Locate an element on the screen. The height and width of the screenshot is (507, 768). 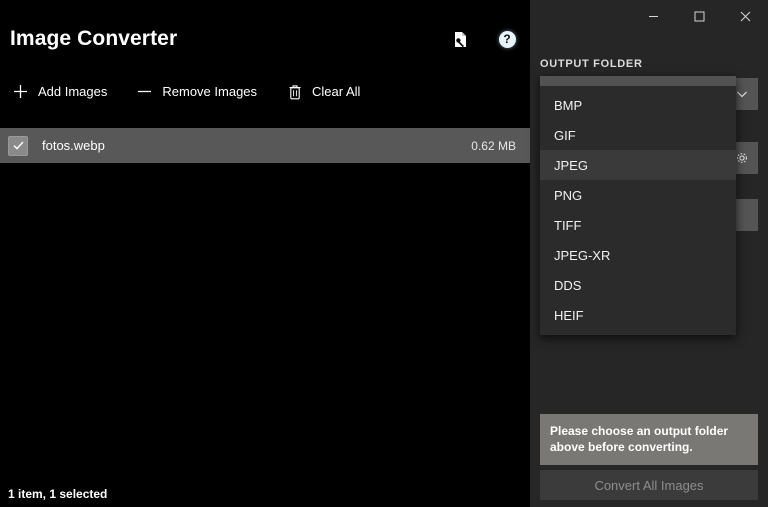
format-dropdown-list: BMP GIF JPEG PNG TIFF JPEG-XR DDS HEIF is located at coordinates (638, 205).